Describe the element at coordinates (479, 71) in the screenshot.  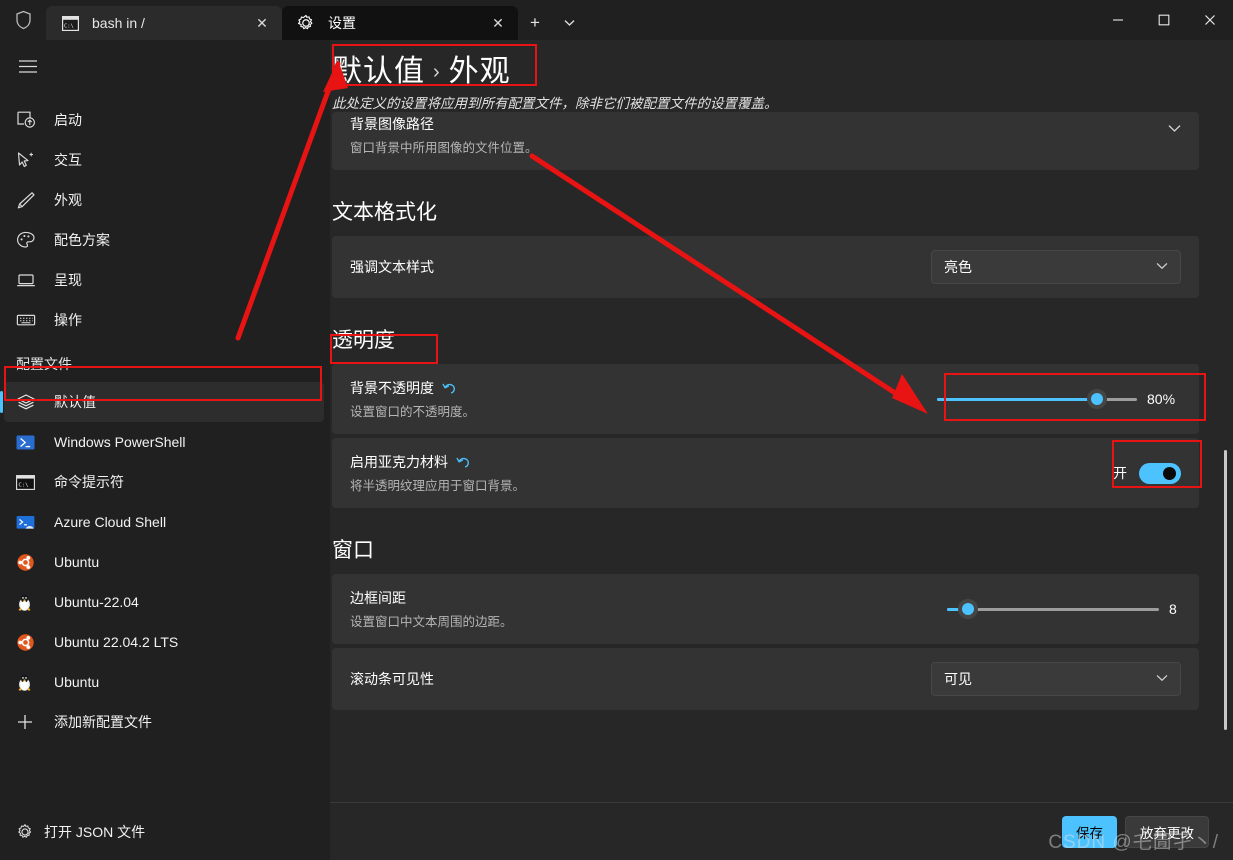
I see `breadcrumb-current: 外观` at that location.